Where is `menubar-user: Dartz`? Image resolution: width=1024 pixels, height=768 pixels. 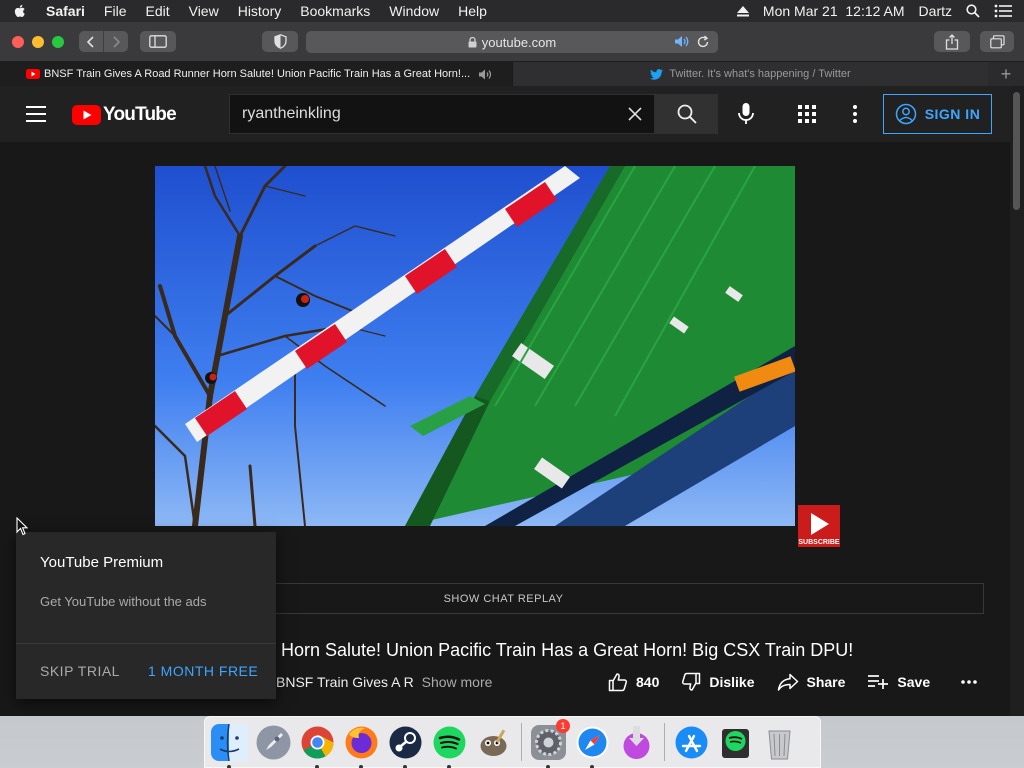
menubar-user: Dartz is located at coordinates (935, 11).